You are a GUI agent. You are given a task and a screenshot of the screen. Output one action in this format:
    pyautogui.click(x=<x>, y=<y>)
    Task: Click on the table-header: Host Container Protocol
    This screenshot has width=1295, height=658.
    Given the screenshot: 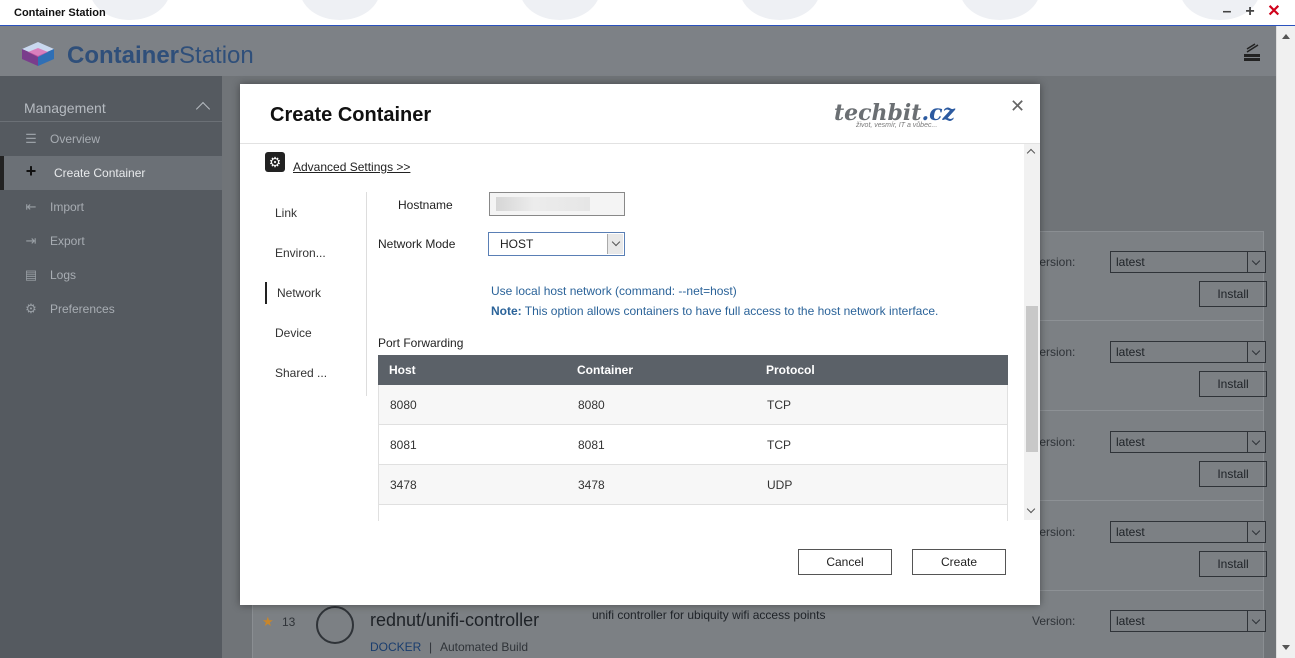 What is the action you would take?
    pyautogui.click(x=693, y=370)
    